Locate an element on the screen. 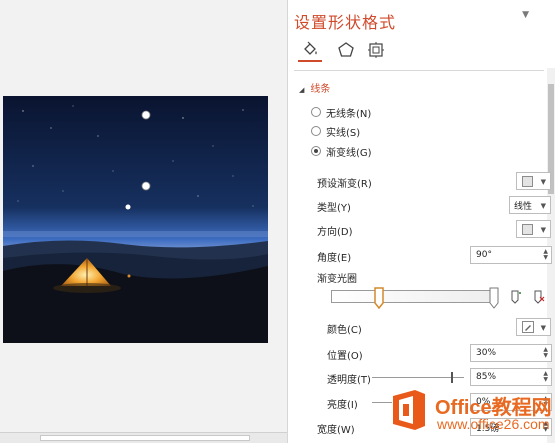 The image size is (555, 443). add-gradient-stop-button is located at coordinates (515, 297).